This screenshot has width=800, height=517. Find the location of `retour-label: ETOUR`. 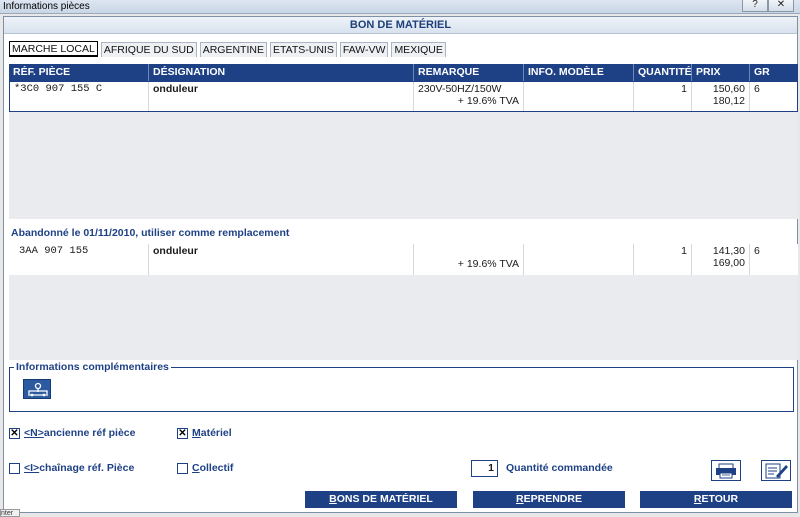

retour-label: ETOUR is located at coordinates (720, 499).